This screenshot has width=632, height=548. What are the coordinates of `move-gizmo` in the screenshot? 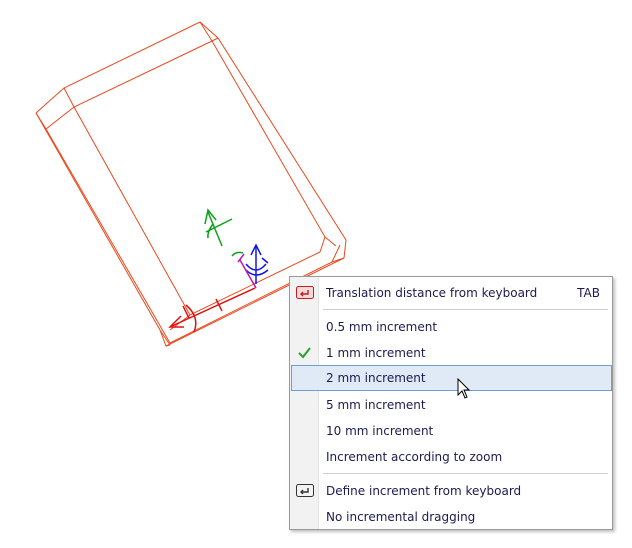 It's located at (218, 270).